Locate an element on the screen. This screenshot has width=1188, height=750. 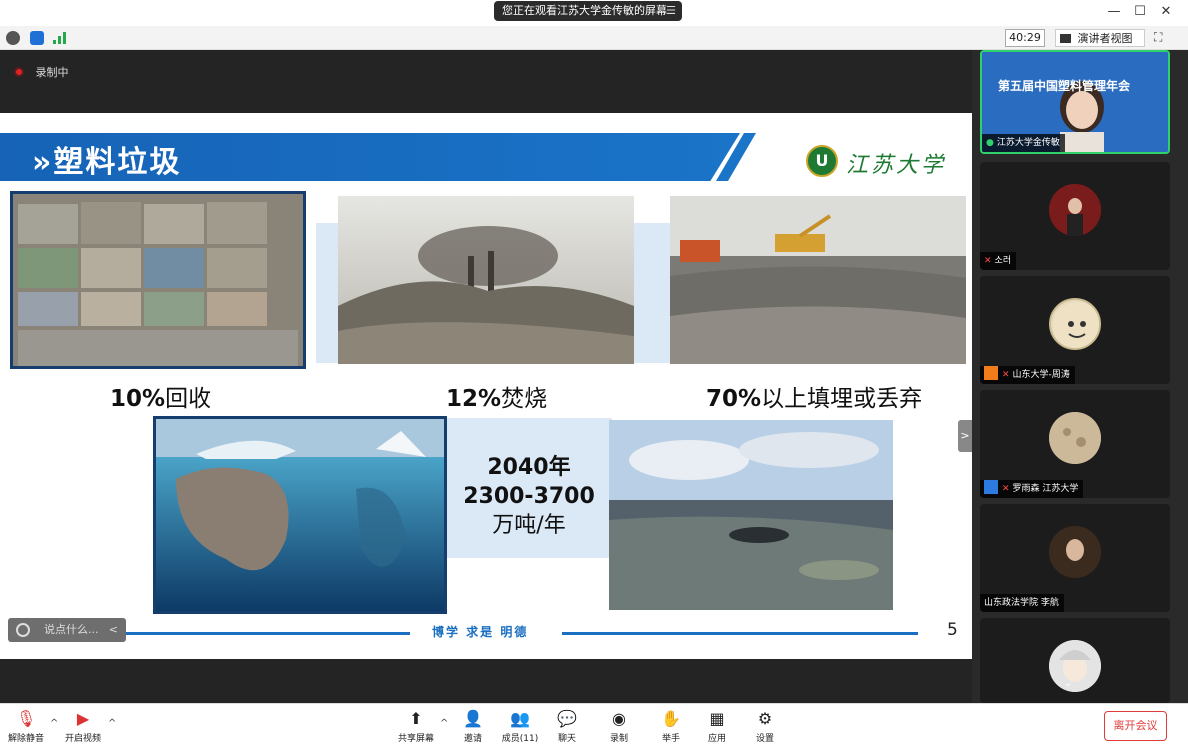
landfill-percent: 70% is located at coordinates (734, 399).